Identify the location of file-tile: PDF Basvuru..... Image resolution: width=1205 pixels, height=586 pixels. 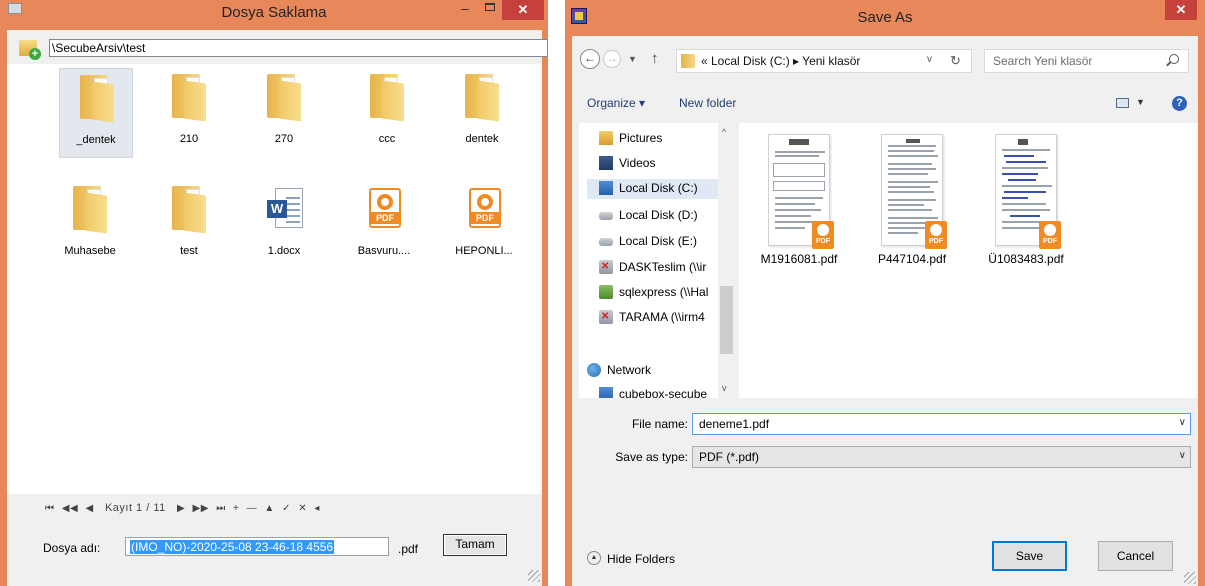
(384, 225).